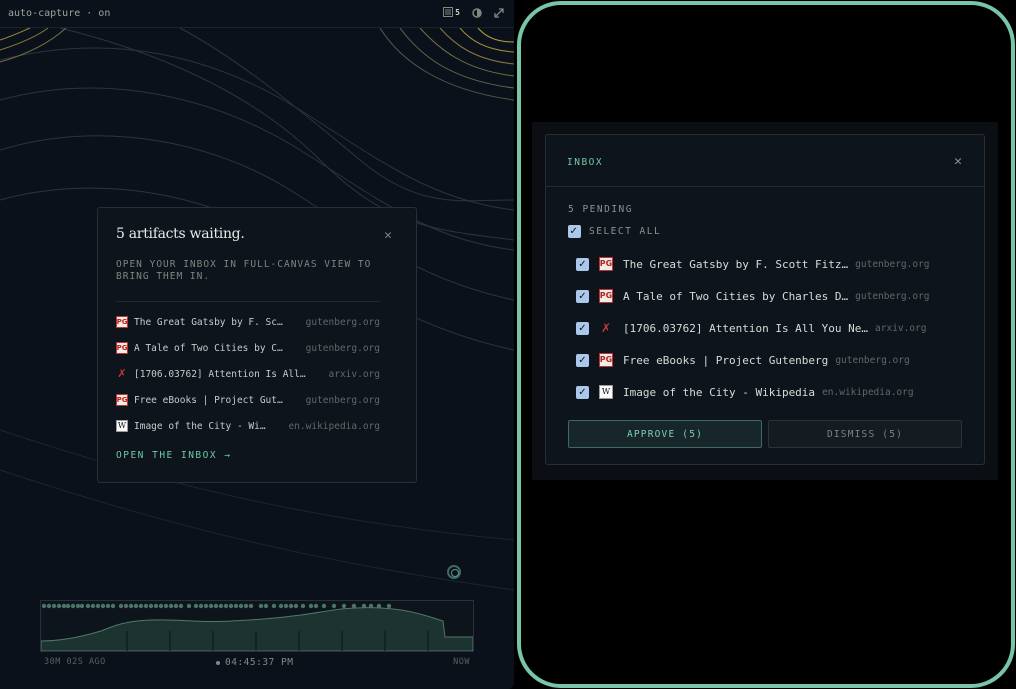 This screenshot has width=1016, height=689. What do you see at coordinates (625, 231) in the screenshot?
I see `select-all-label: SELECT ALL` at bounding box center [625, 231].